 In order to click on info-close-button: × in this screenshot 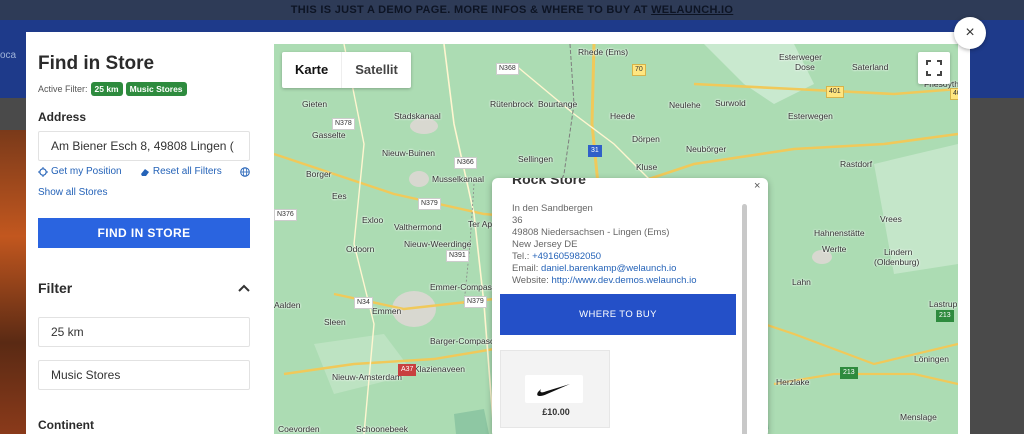, I will do `click(757, 186)`.